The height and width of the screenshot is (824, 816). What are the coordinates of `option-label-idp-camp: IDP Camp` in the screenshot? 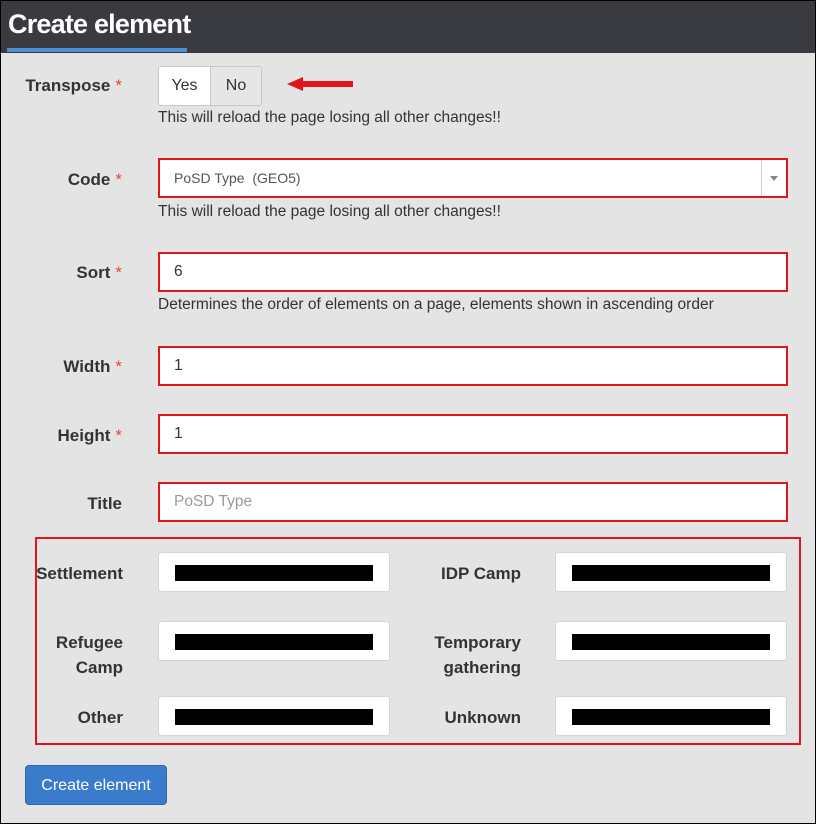 It's located at (481, 573).